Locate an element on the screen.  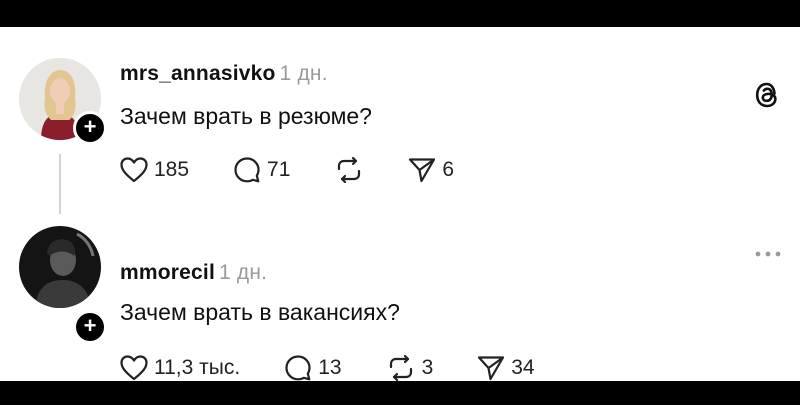
post-text: Зачем врать в резюме? is located at coordinates (246, 116).